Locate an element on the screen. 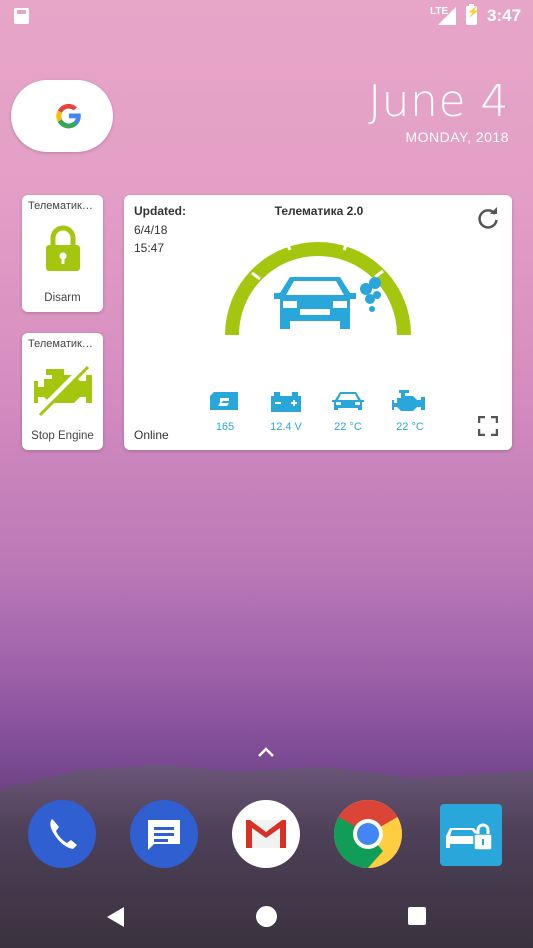 The image size is (533, 948). engine-temp-metric: 22 °C is located at coordinates (410, 411).